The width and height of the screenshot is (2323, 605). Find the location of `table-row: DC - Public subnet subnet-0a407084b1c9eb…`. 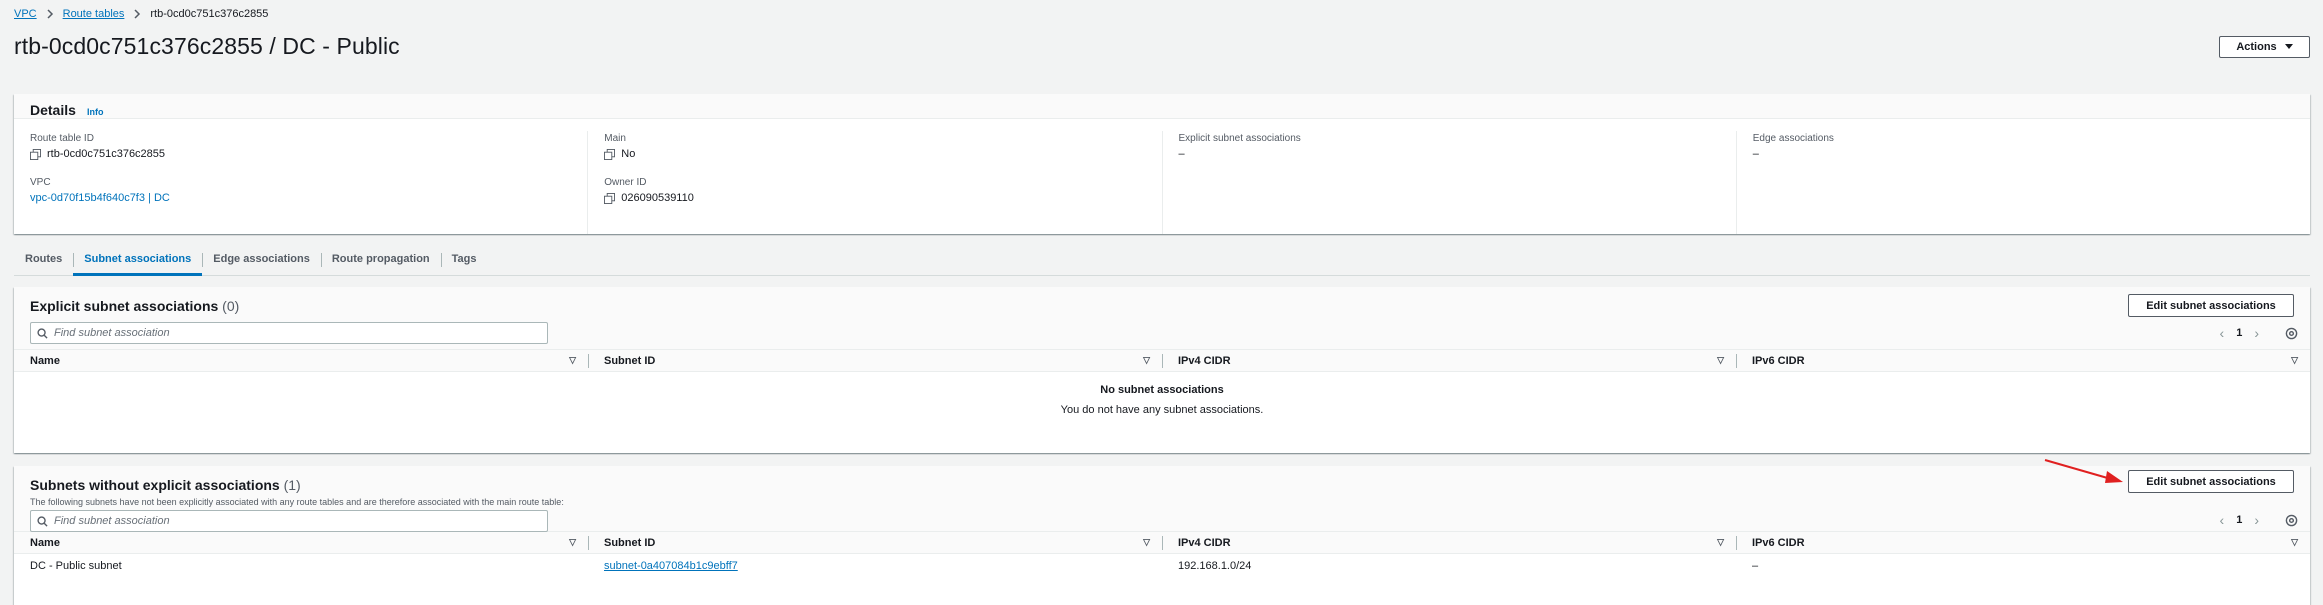

table-row: DC - Public subnet subnet-0a407084b1c9eb… is located at coordinates (1162, 566).